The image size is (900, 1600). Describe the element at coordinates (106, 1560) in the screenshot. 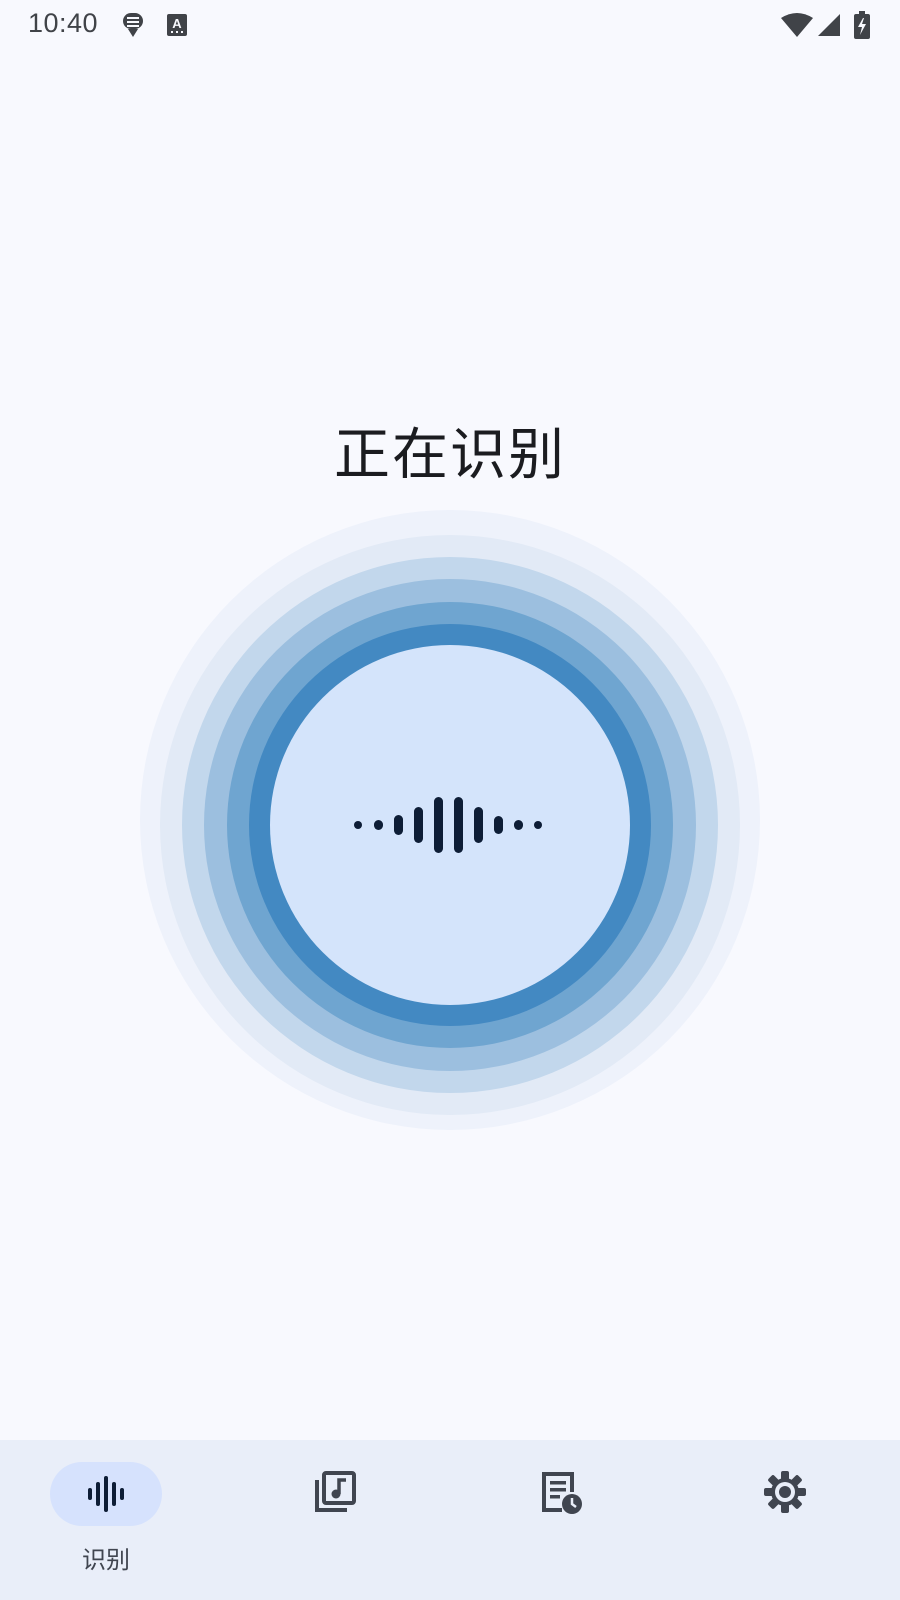

I see `nav-label-recognize: 识别` at that location.